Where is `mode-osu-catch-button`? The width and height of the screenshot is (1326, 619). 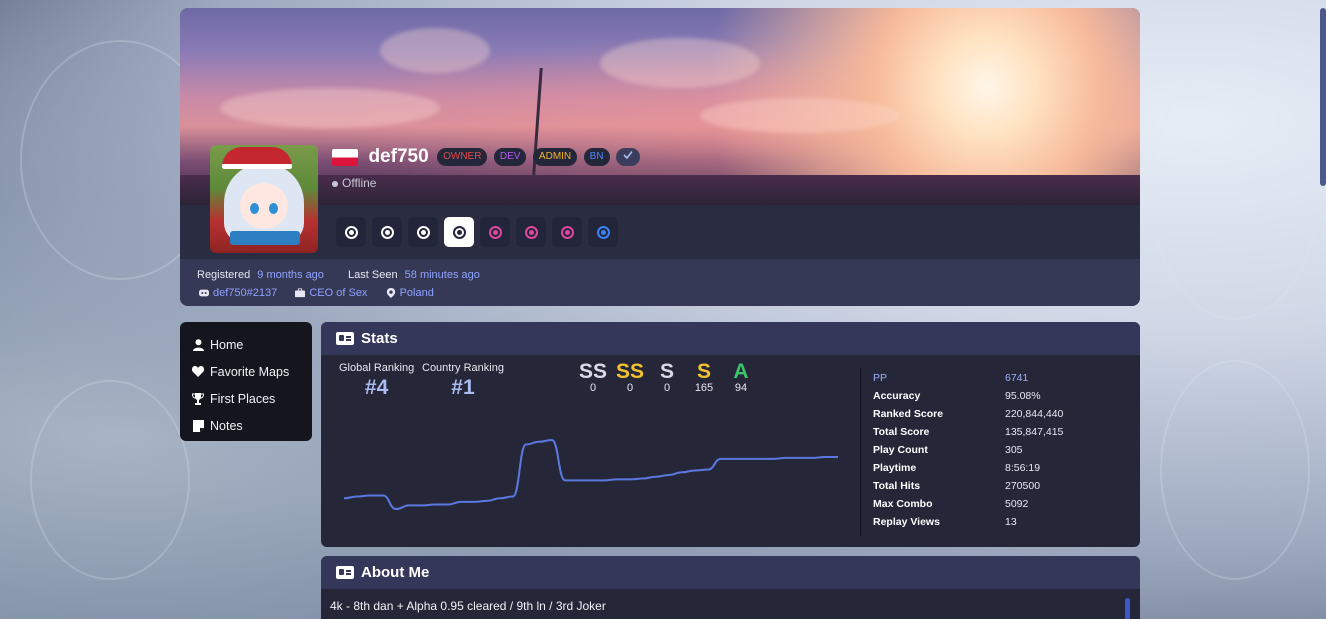 mode-osu-catch-button is located at coordinates (423, 232).